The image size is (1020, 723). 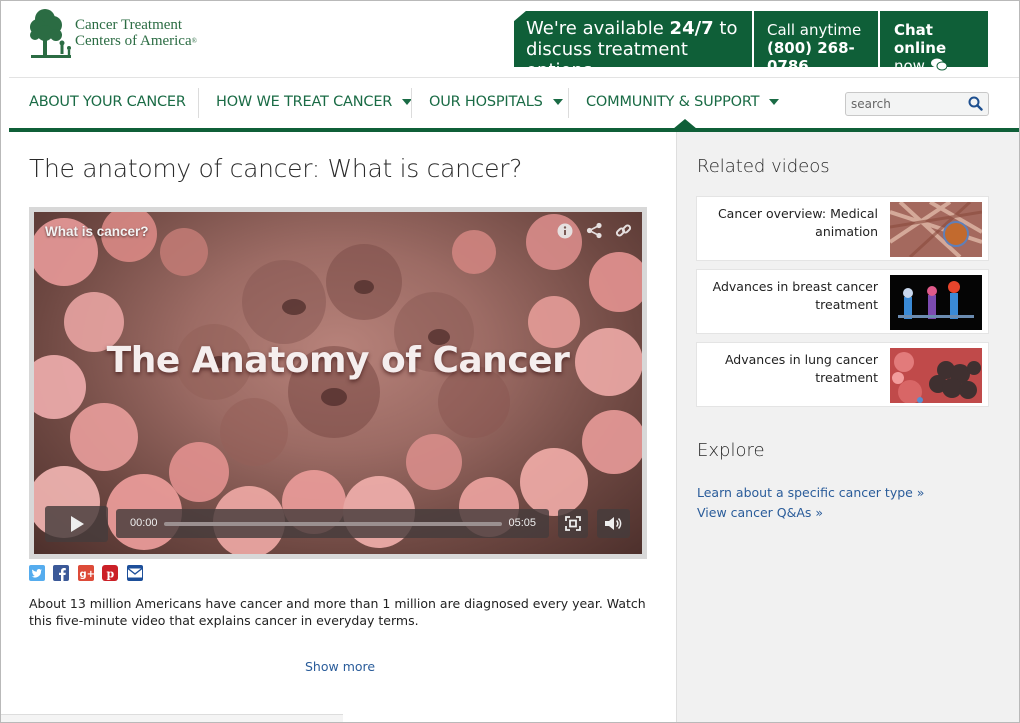 I want to click on explore-link-qas: View cancer Q&As », so click(x=760, y=512).